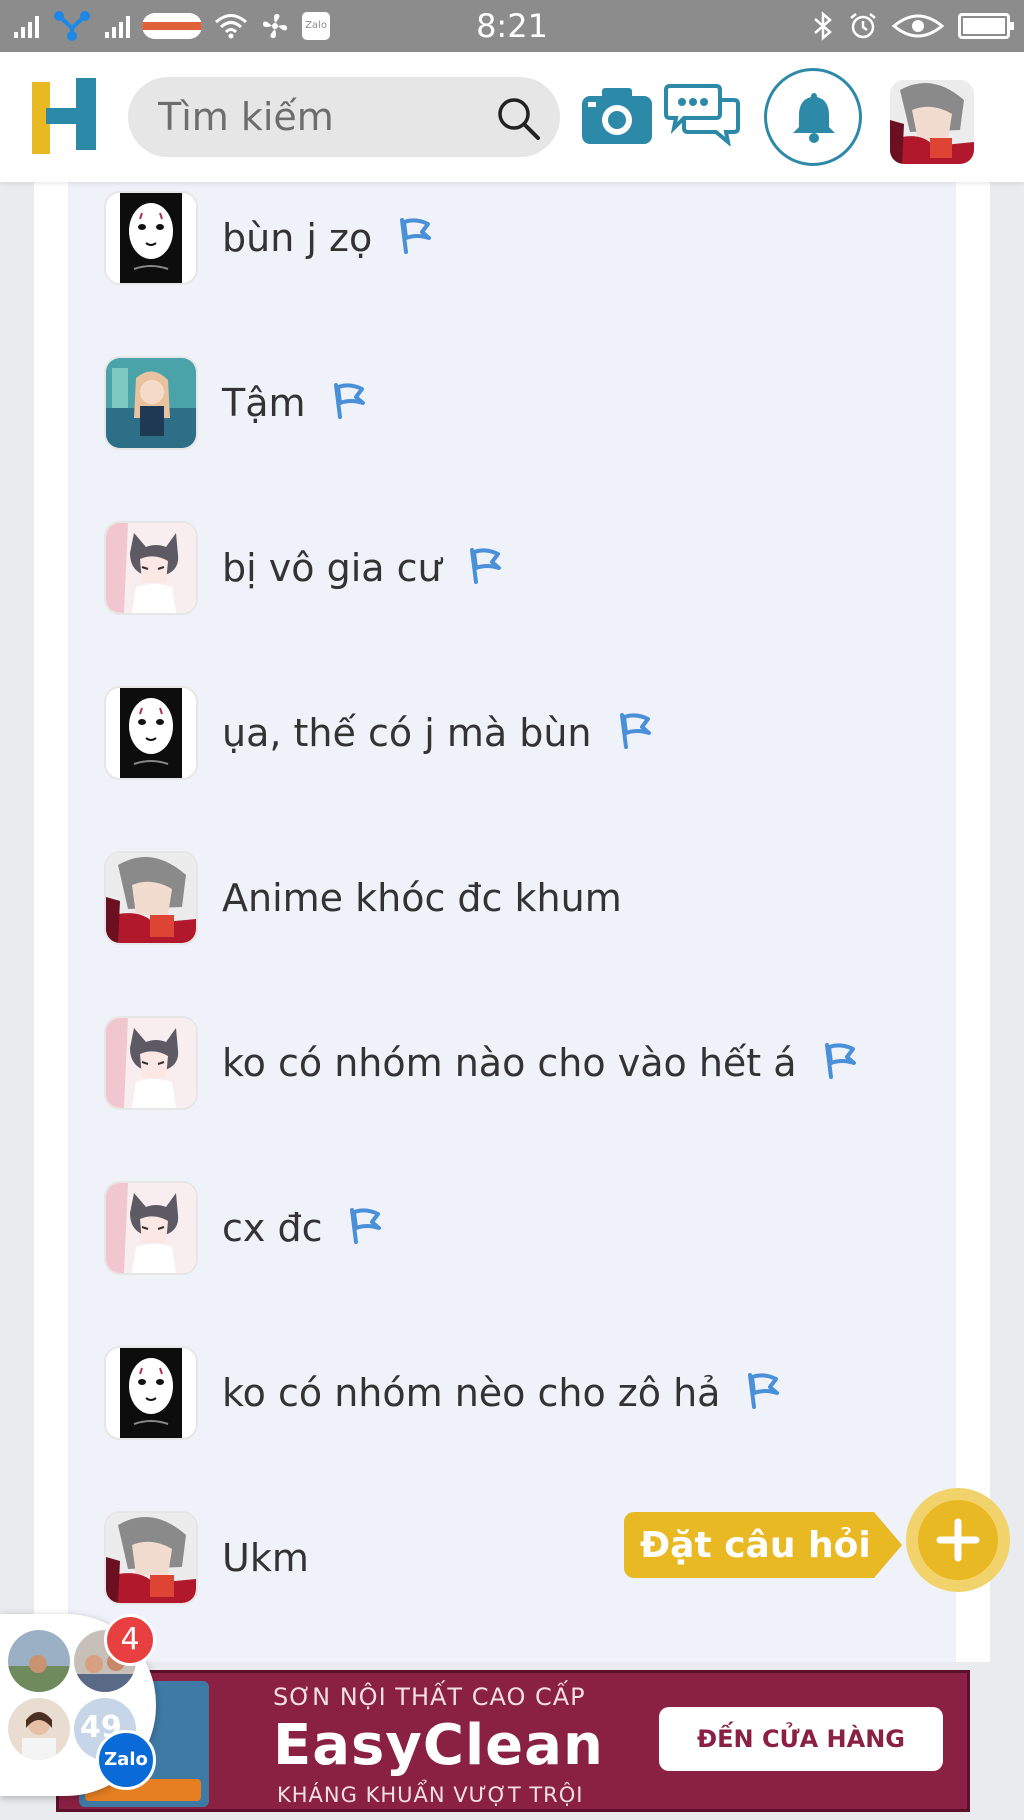 The height and width of the screenshot is (1820, 1024). I want to click on comment-item: Tậm, so click(235, 403).